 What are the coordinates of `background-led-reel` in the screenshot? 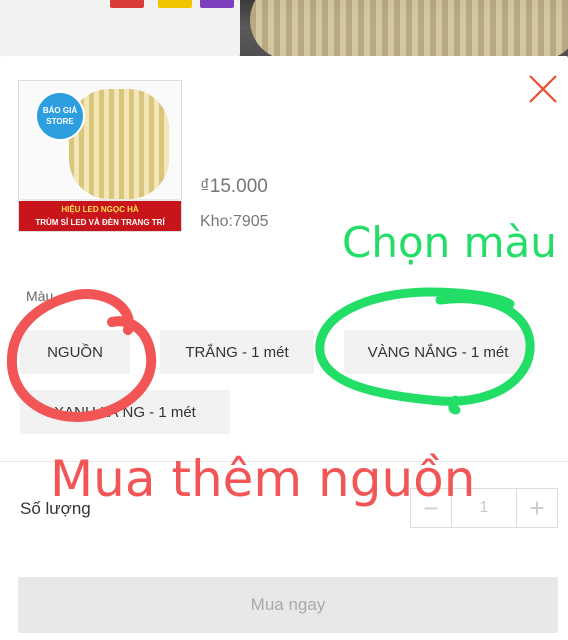 It's located at (409, 30).